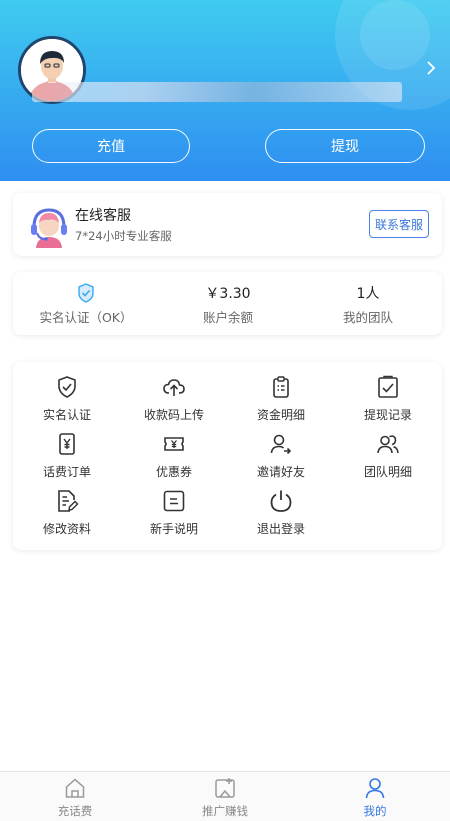  What do you see at coordinates (280, 529) in the screenshot?
I see `menu-label: 退出登录` at bounding box center [280, 529].